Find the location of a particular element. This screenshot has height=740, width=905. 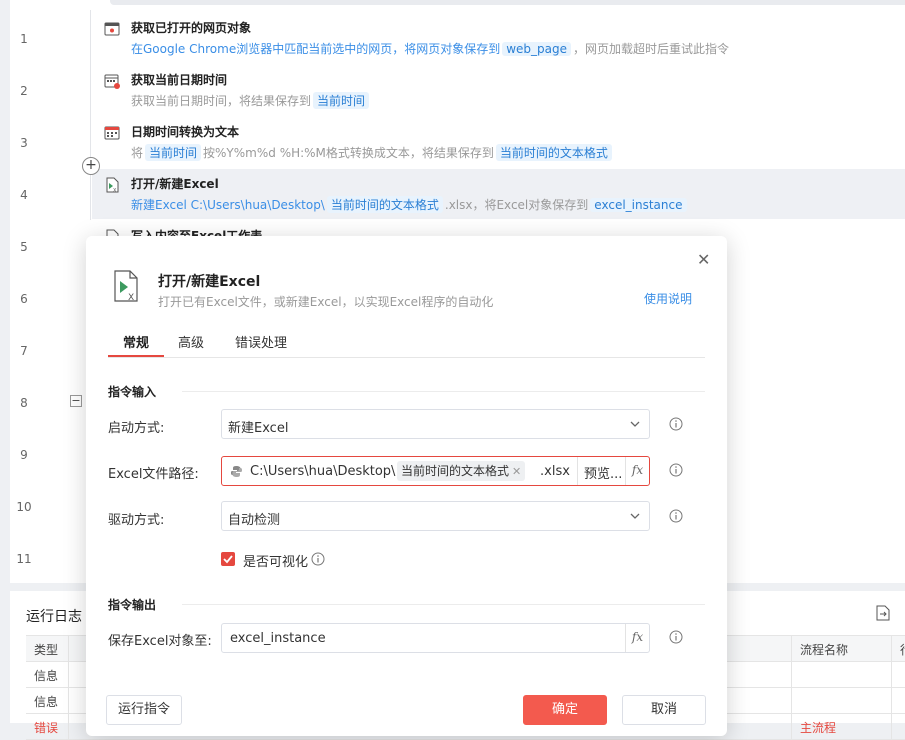

variable-tag: excel_instance is located at coordinates (638, 205).